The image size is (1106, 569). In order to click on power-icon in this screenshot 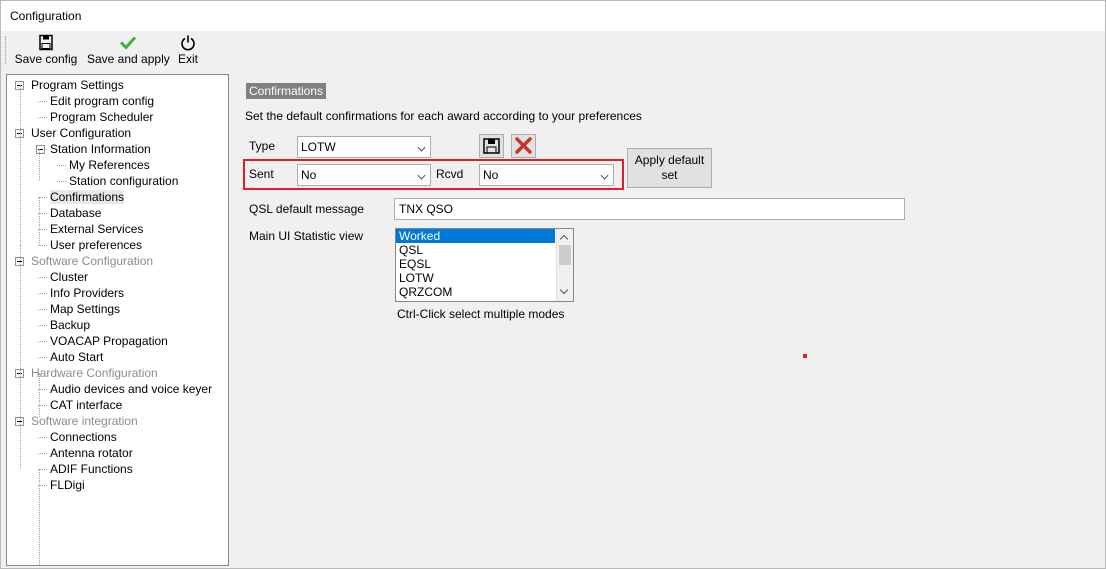, I will do `click(188, 43)`.